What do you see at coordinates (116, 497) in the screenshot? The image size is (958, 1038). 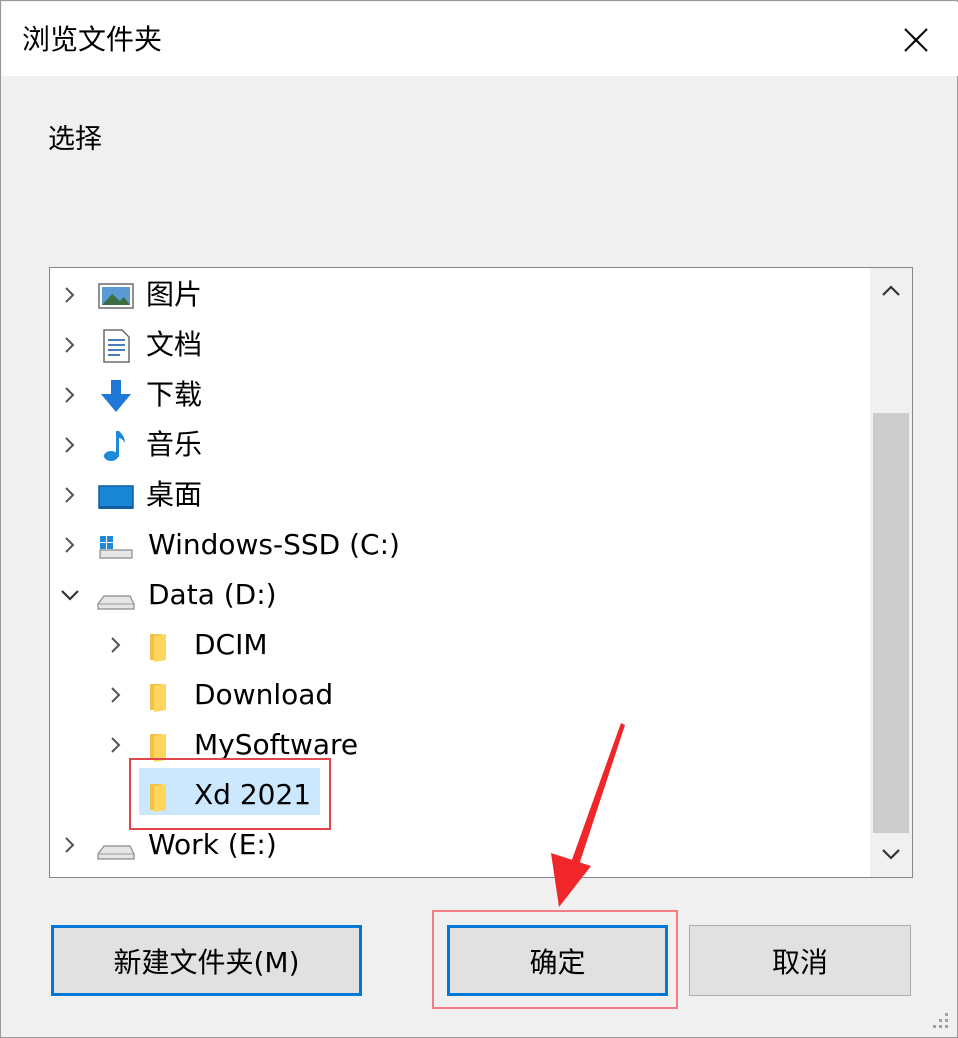 I see `desktop-icon` at bounding box center [116, 497].